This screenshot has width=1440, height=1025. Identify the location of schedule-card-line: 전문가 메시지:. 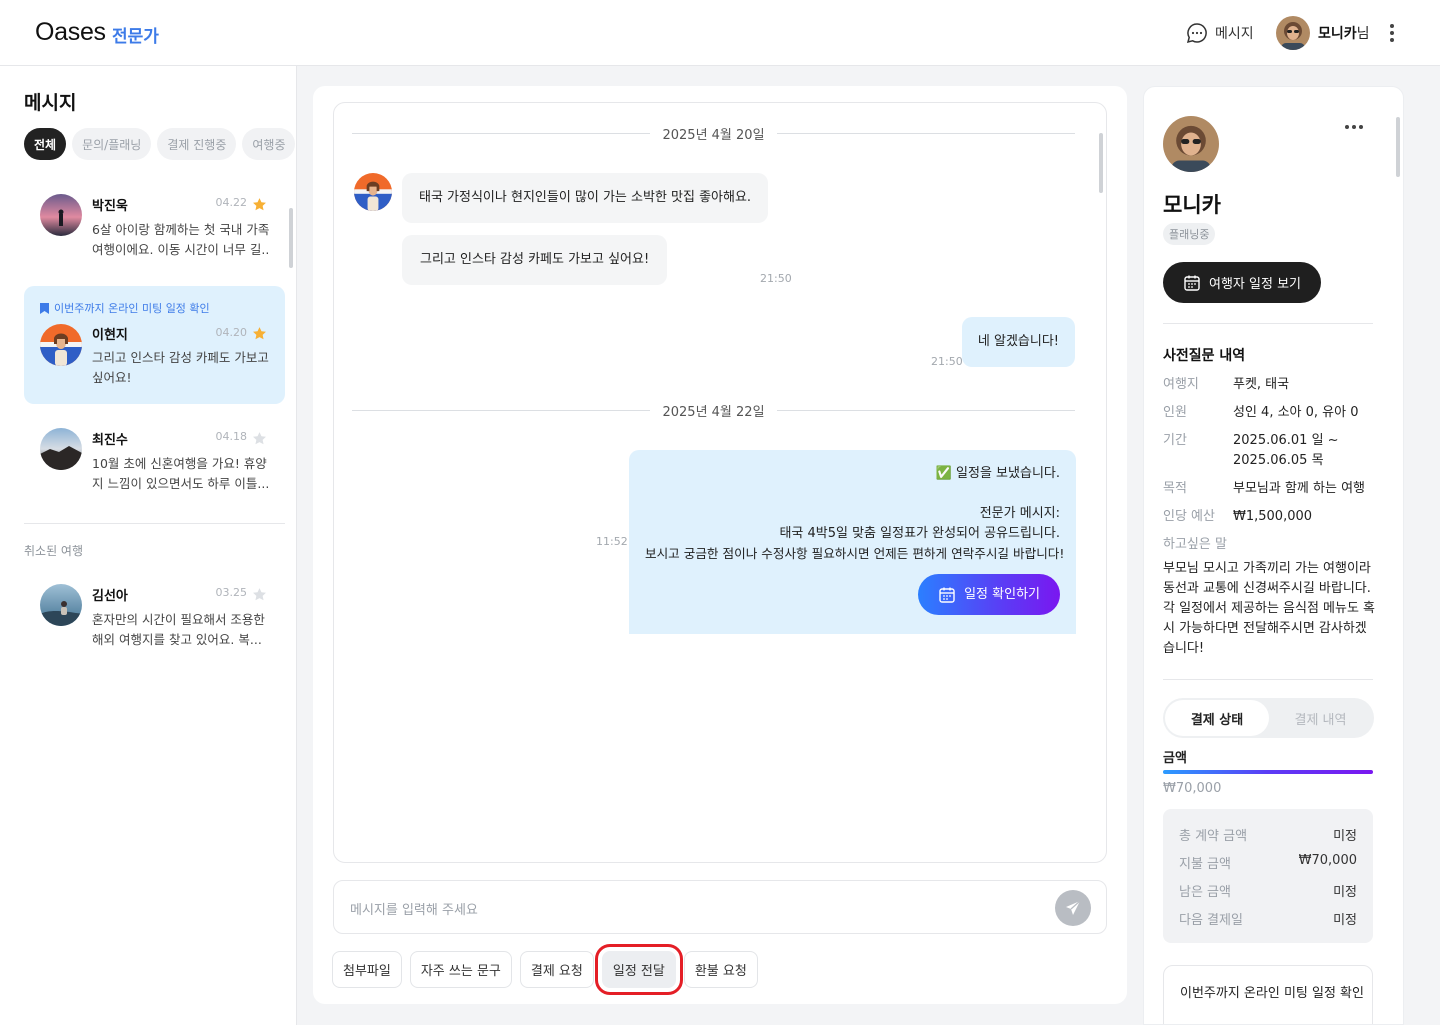
(1019, 513).